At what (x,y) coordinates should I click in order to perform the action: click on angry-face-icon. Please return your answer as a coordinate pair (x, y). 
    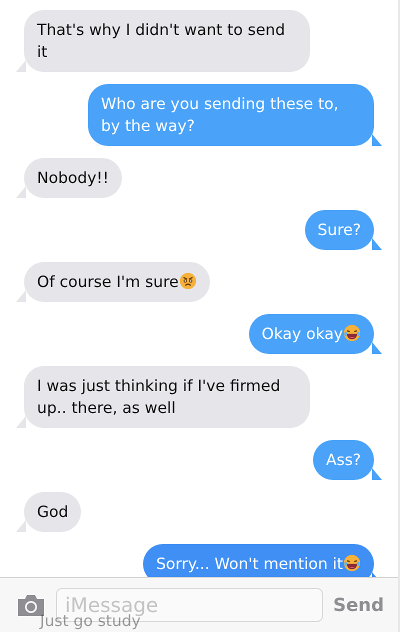
    Looking at the image, I should click on (187, 281).